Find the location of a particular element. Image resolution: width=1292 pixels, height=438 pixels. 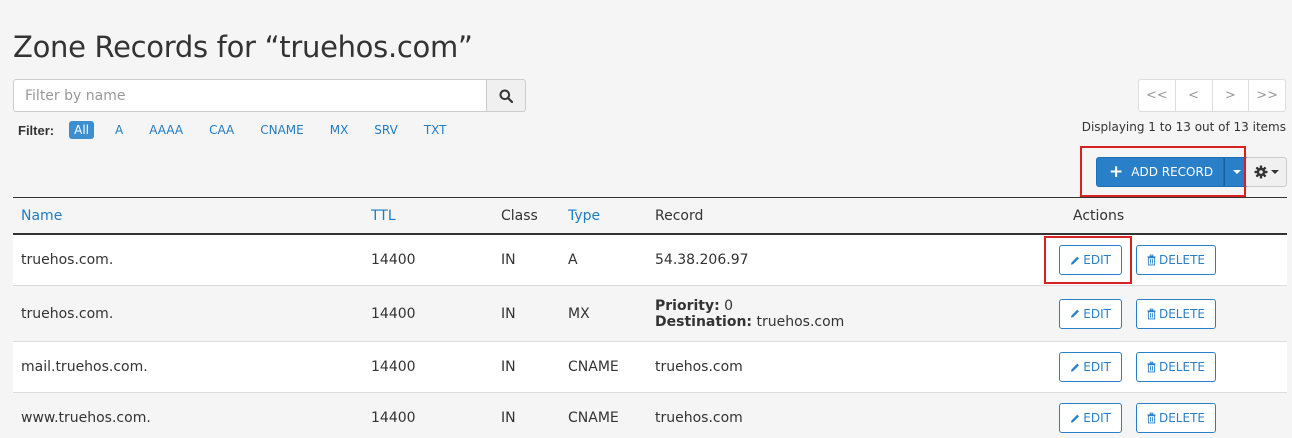

col-actions-header: Actions is located at coordinates (1156, 216).